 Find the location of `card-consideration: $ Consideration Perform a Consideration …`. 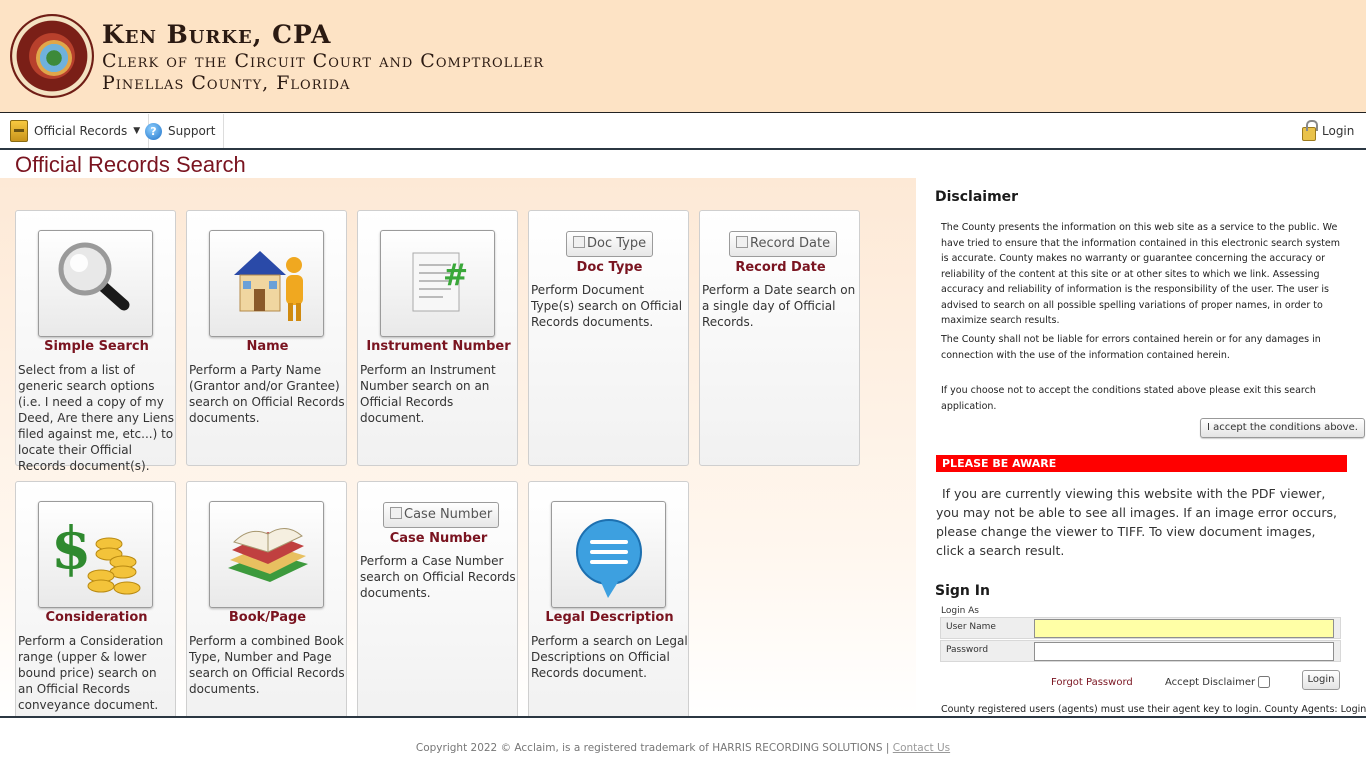

card-consideration: $ Consideration Perform a Consideration … is located at coordinates (95, 598).